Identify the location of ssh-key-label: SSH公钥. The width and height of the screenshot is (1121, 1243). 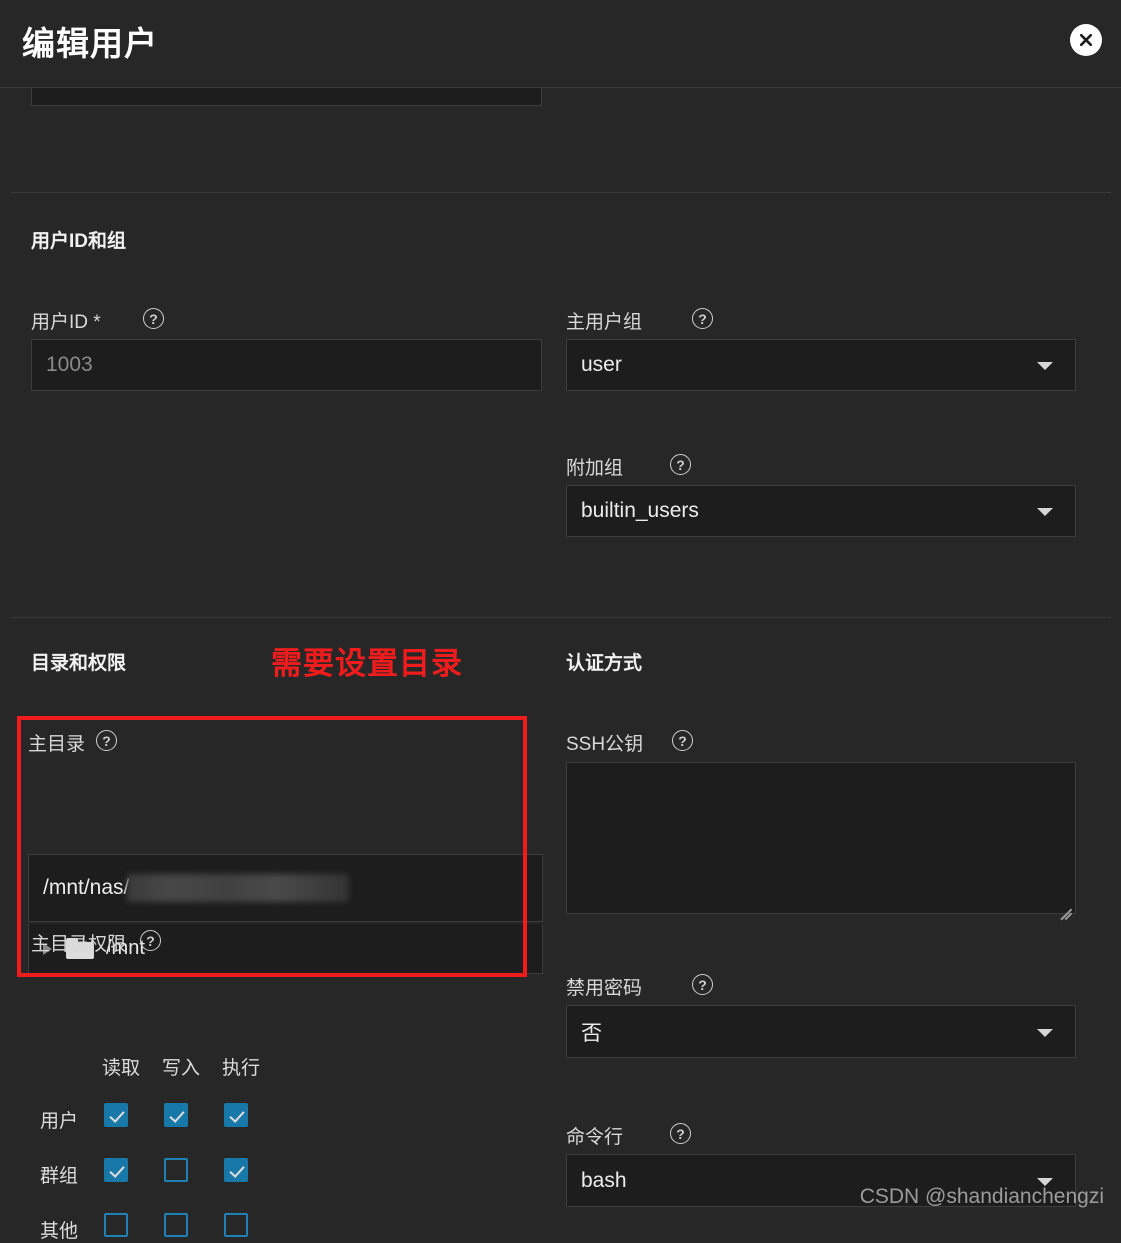
(605, 744).